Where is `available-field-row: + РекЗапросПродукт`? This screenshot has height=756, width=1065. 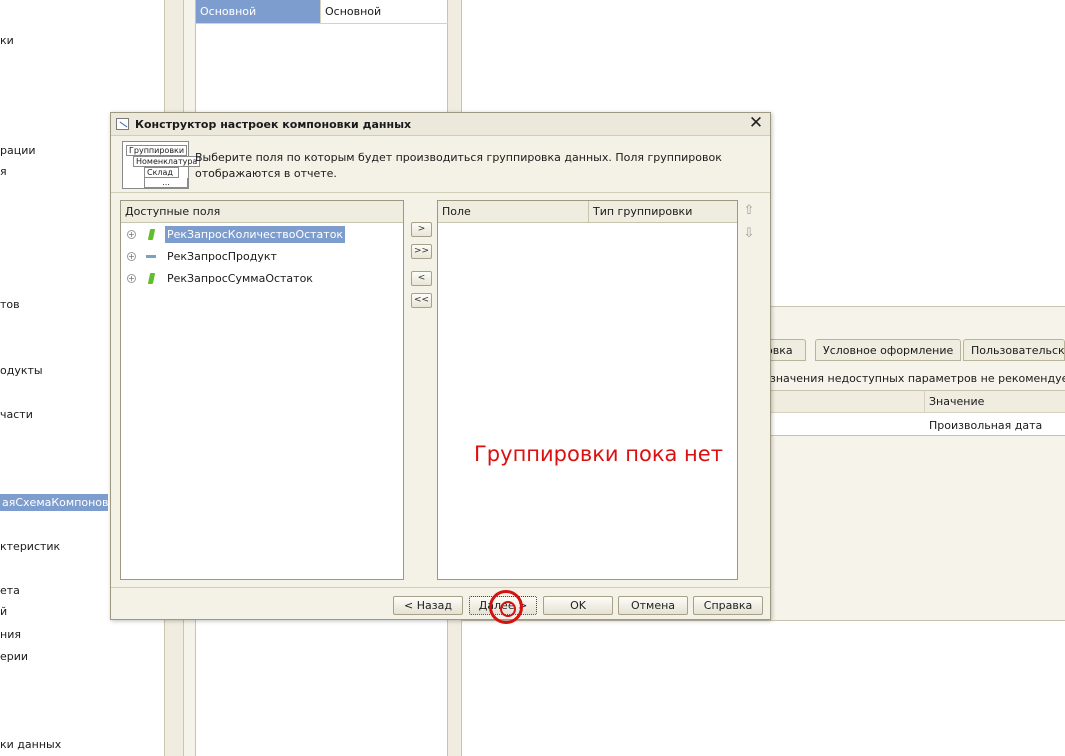
available-field-row: + РекЗапросПродукт is located at coordinates (262, 257).